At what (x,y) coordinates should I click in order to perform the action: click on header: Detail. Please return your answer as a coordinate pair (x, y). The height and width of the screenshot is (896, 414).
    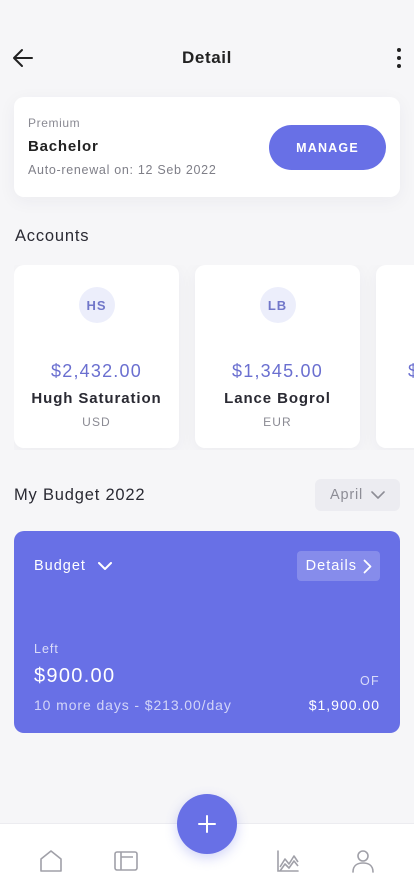
    Looking at the image, I should click on (207, 55).